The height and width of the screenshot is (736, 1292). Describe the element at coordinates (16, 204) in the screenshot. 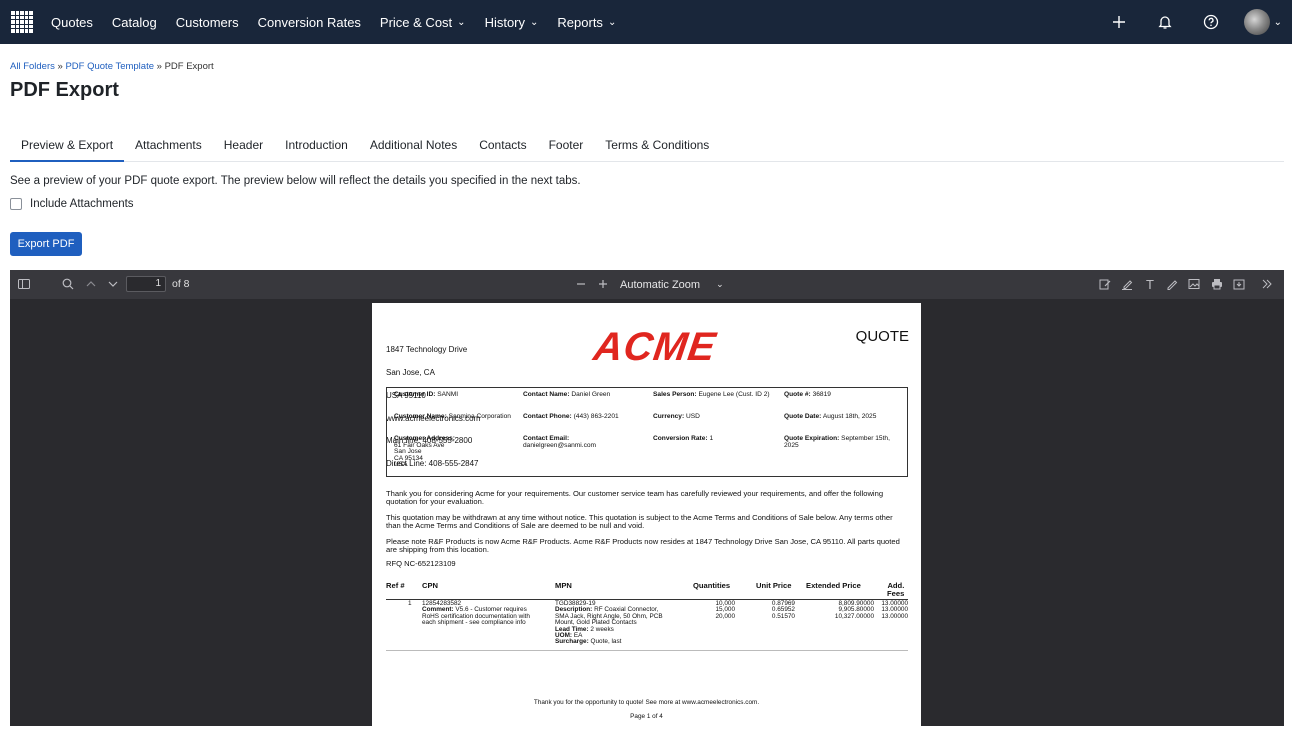

I see `include-attachments-checkbox` at that location.